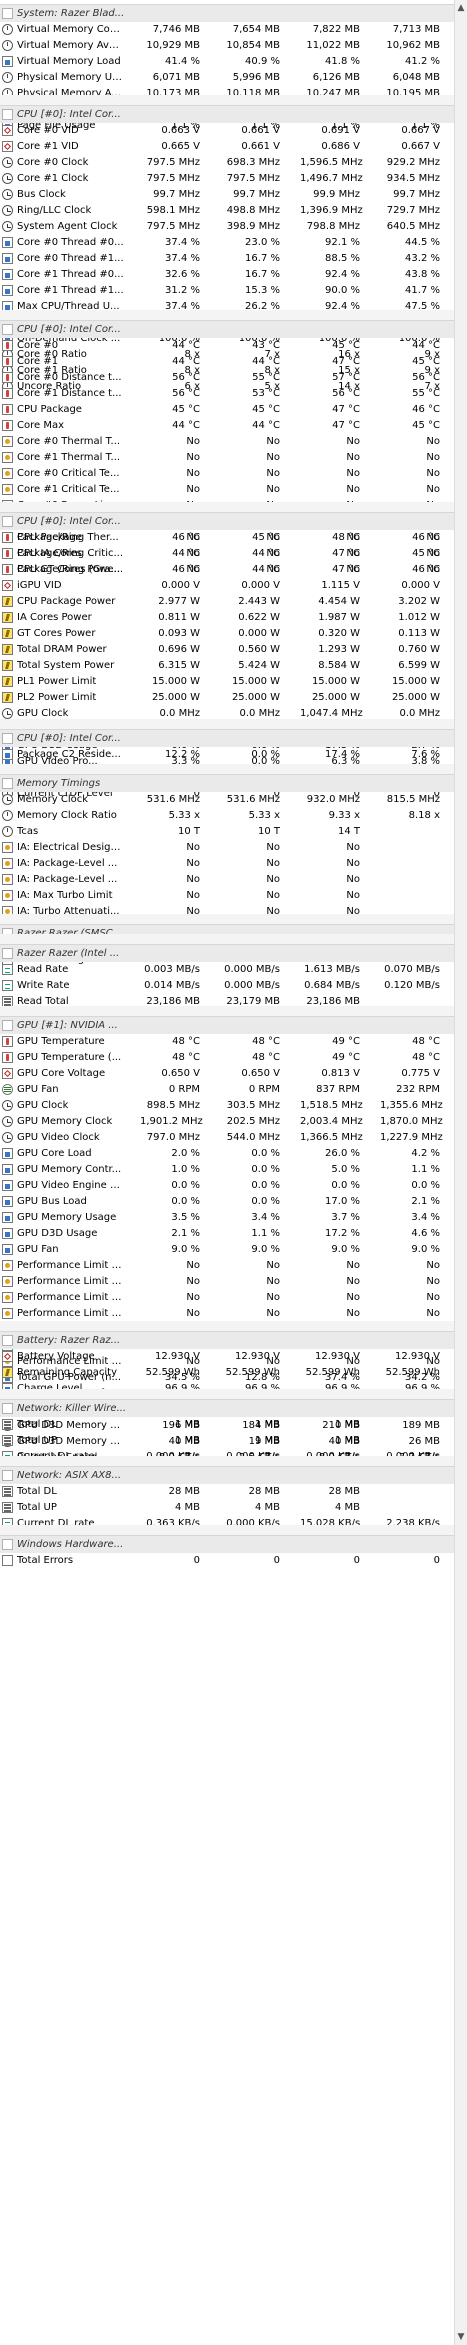 The height and width of the screenshot is (2345, 467). What do you see at coordinates (227, 490) in the screenshot?
I see `sensor-row: Core #1 Critical Te... No No No No` at bounding box center [227, 490].